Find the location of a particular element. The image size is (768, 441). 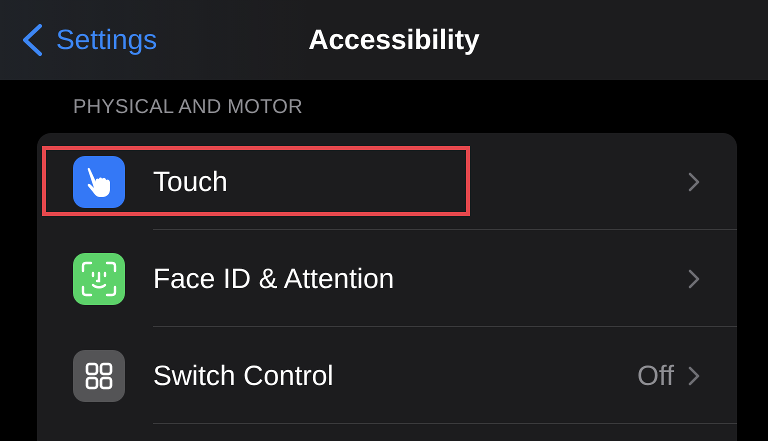

screen-title: Accessibility is located at coordinates (394, 40).